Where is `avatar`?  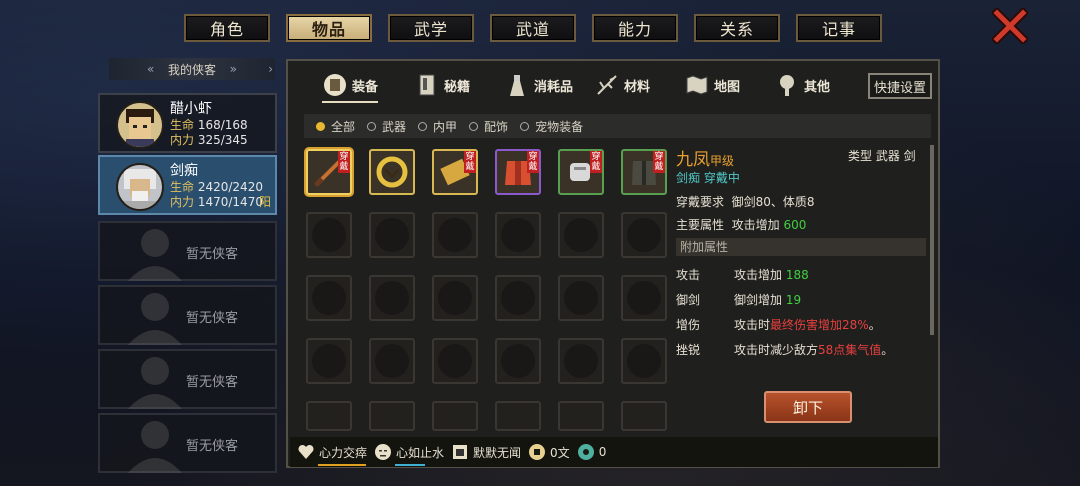 avatar is located at coordinates (140, 125).